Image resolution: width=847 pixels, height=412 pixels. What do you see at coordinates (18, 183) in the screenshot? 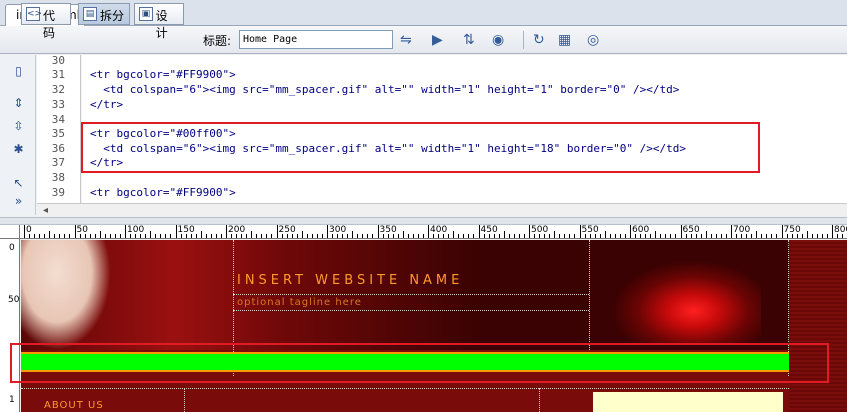
I see `select-parent-tag-icon: ↖` at bounding box center [18, 183].